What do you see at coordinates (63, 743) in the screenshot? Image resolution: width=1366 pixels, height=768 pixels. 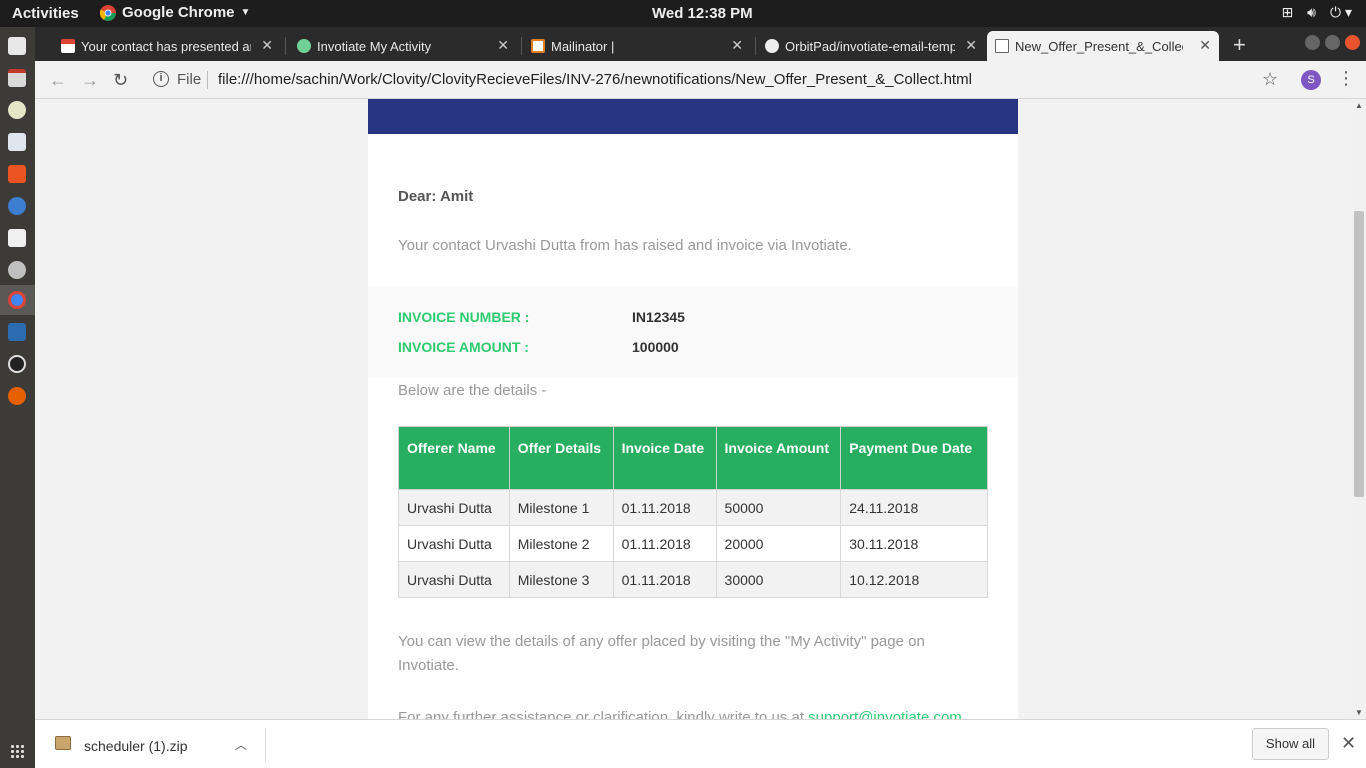 I see `zip-file-icon` at bounding box center [63, 743].